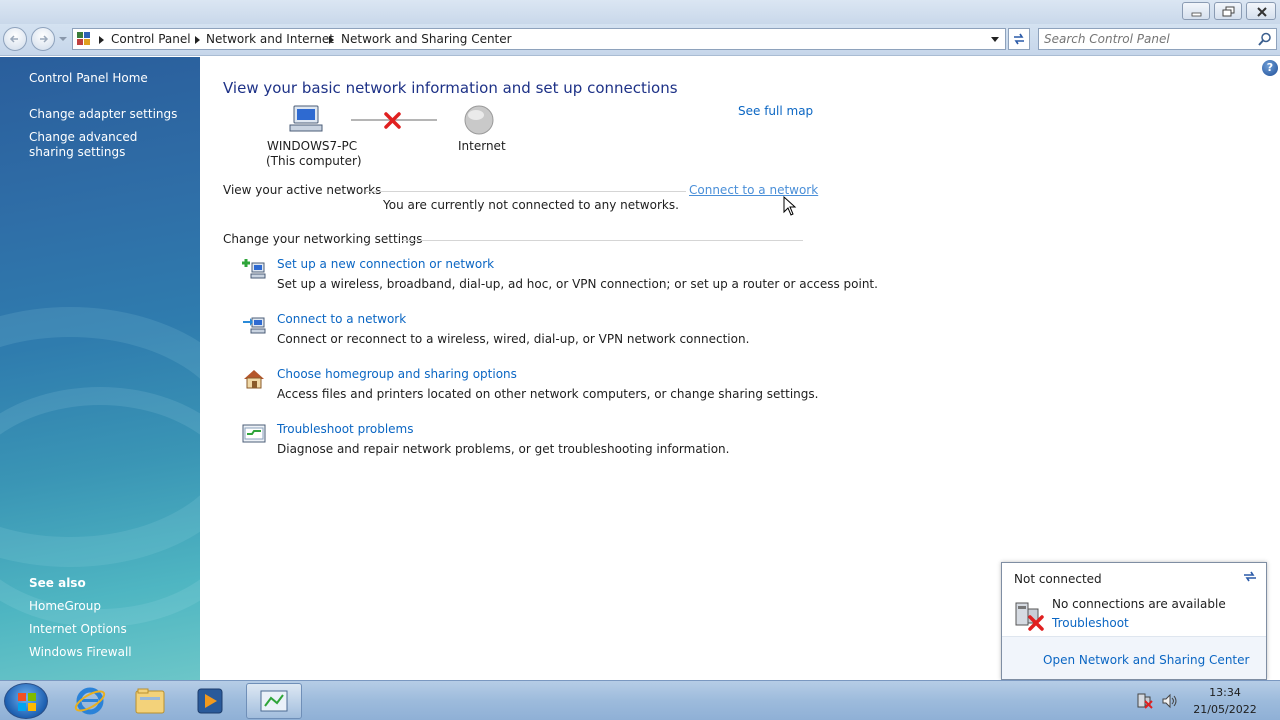 This screenshot has height=720, width=1280. Describe the element at coordinates (1090, 623) in the screenshot. I see `flyout-troubleshoot-link: Troubleshoot` at that location.